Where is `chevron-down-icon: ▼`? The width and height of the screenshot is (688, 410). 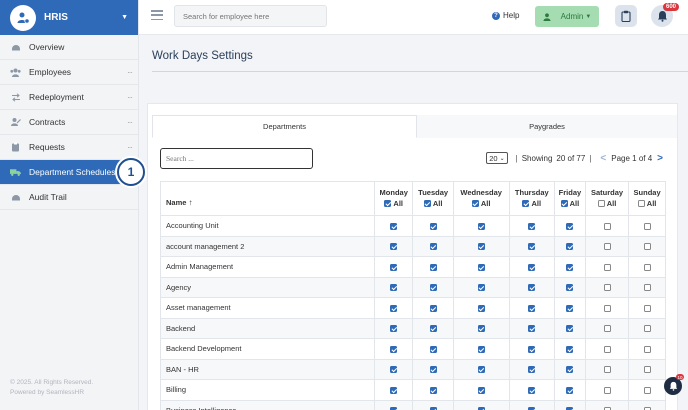
chevron-down-icon: ▼ is located at coordinates (124, 17).